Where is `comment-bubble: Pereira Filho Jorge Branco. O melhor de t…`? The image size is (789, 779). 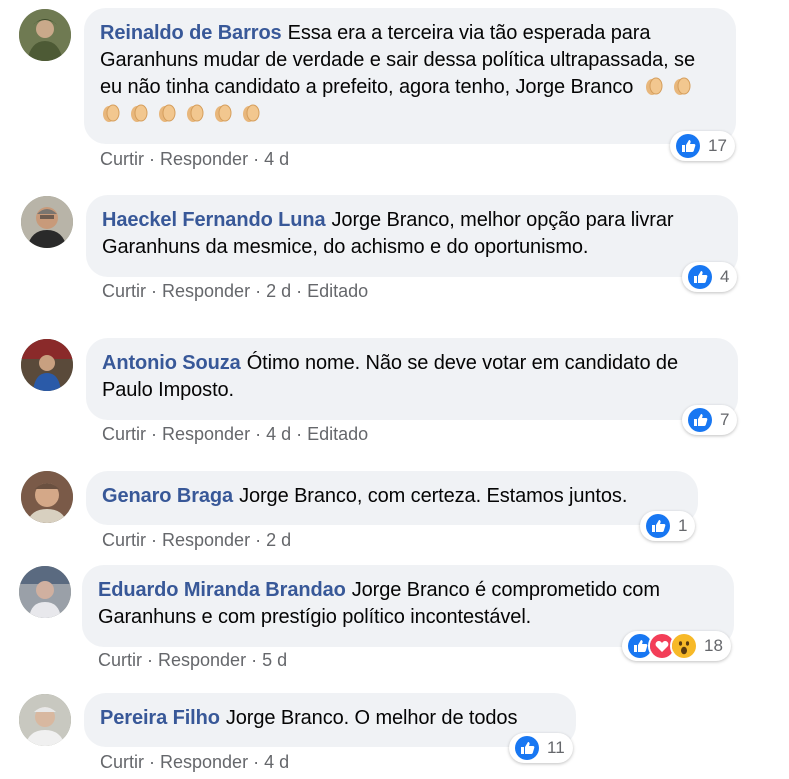
comment-bubble: Pereira Filho Jorge Branco. O melhor de t… is located at coordinates (330, 720).